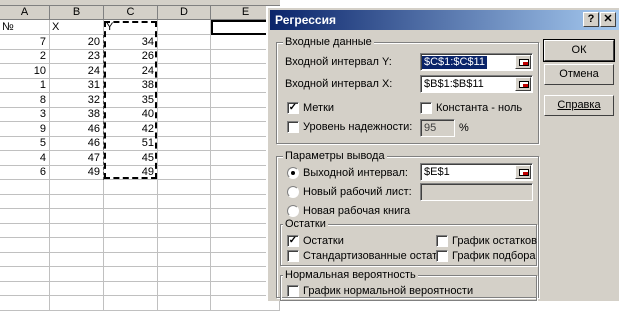  I want to click on labels-checkbox-label: Метки, so click(319, 108).